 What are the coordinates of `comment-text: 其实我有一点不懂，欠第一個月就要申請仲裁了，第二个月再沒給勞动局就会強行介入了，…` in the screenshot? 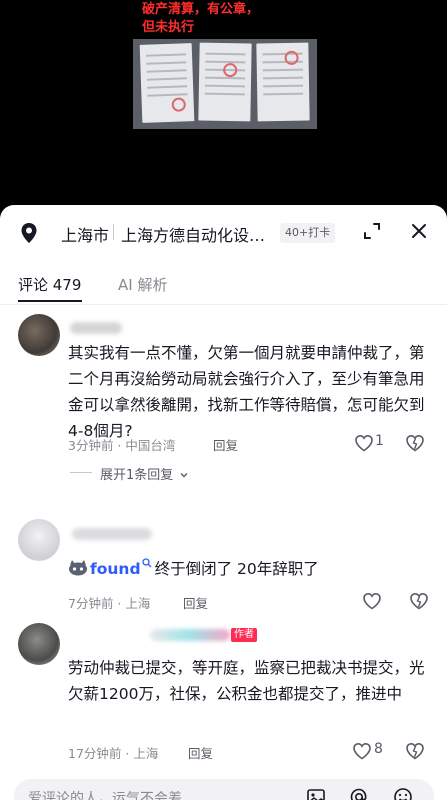 It's located at (246, 392).